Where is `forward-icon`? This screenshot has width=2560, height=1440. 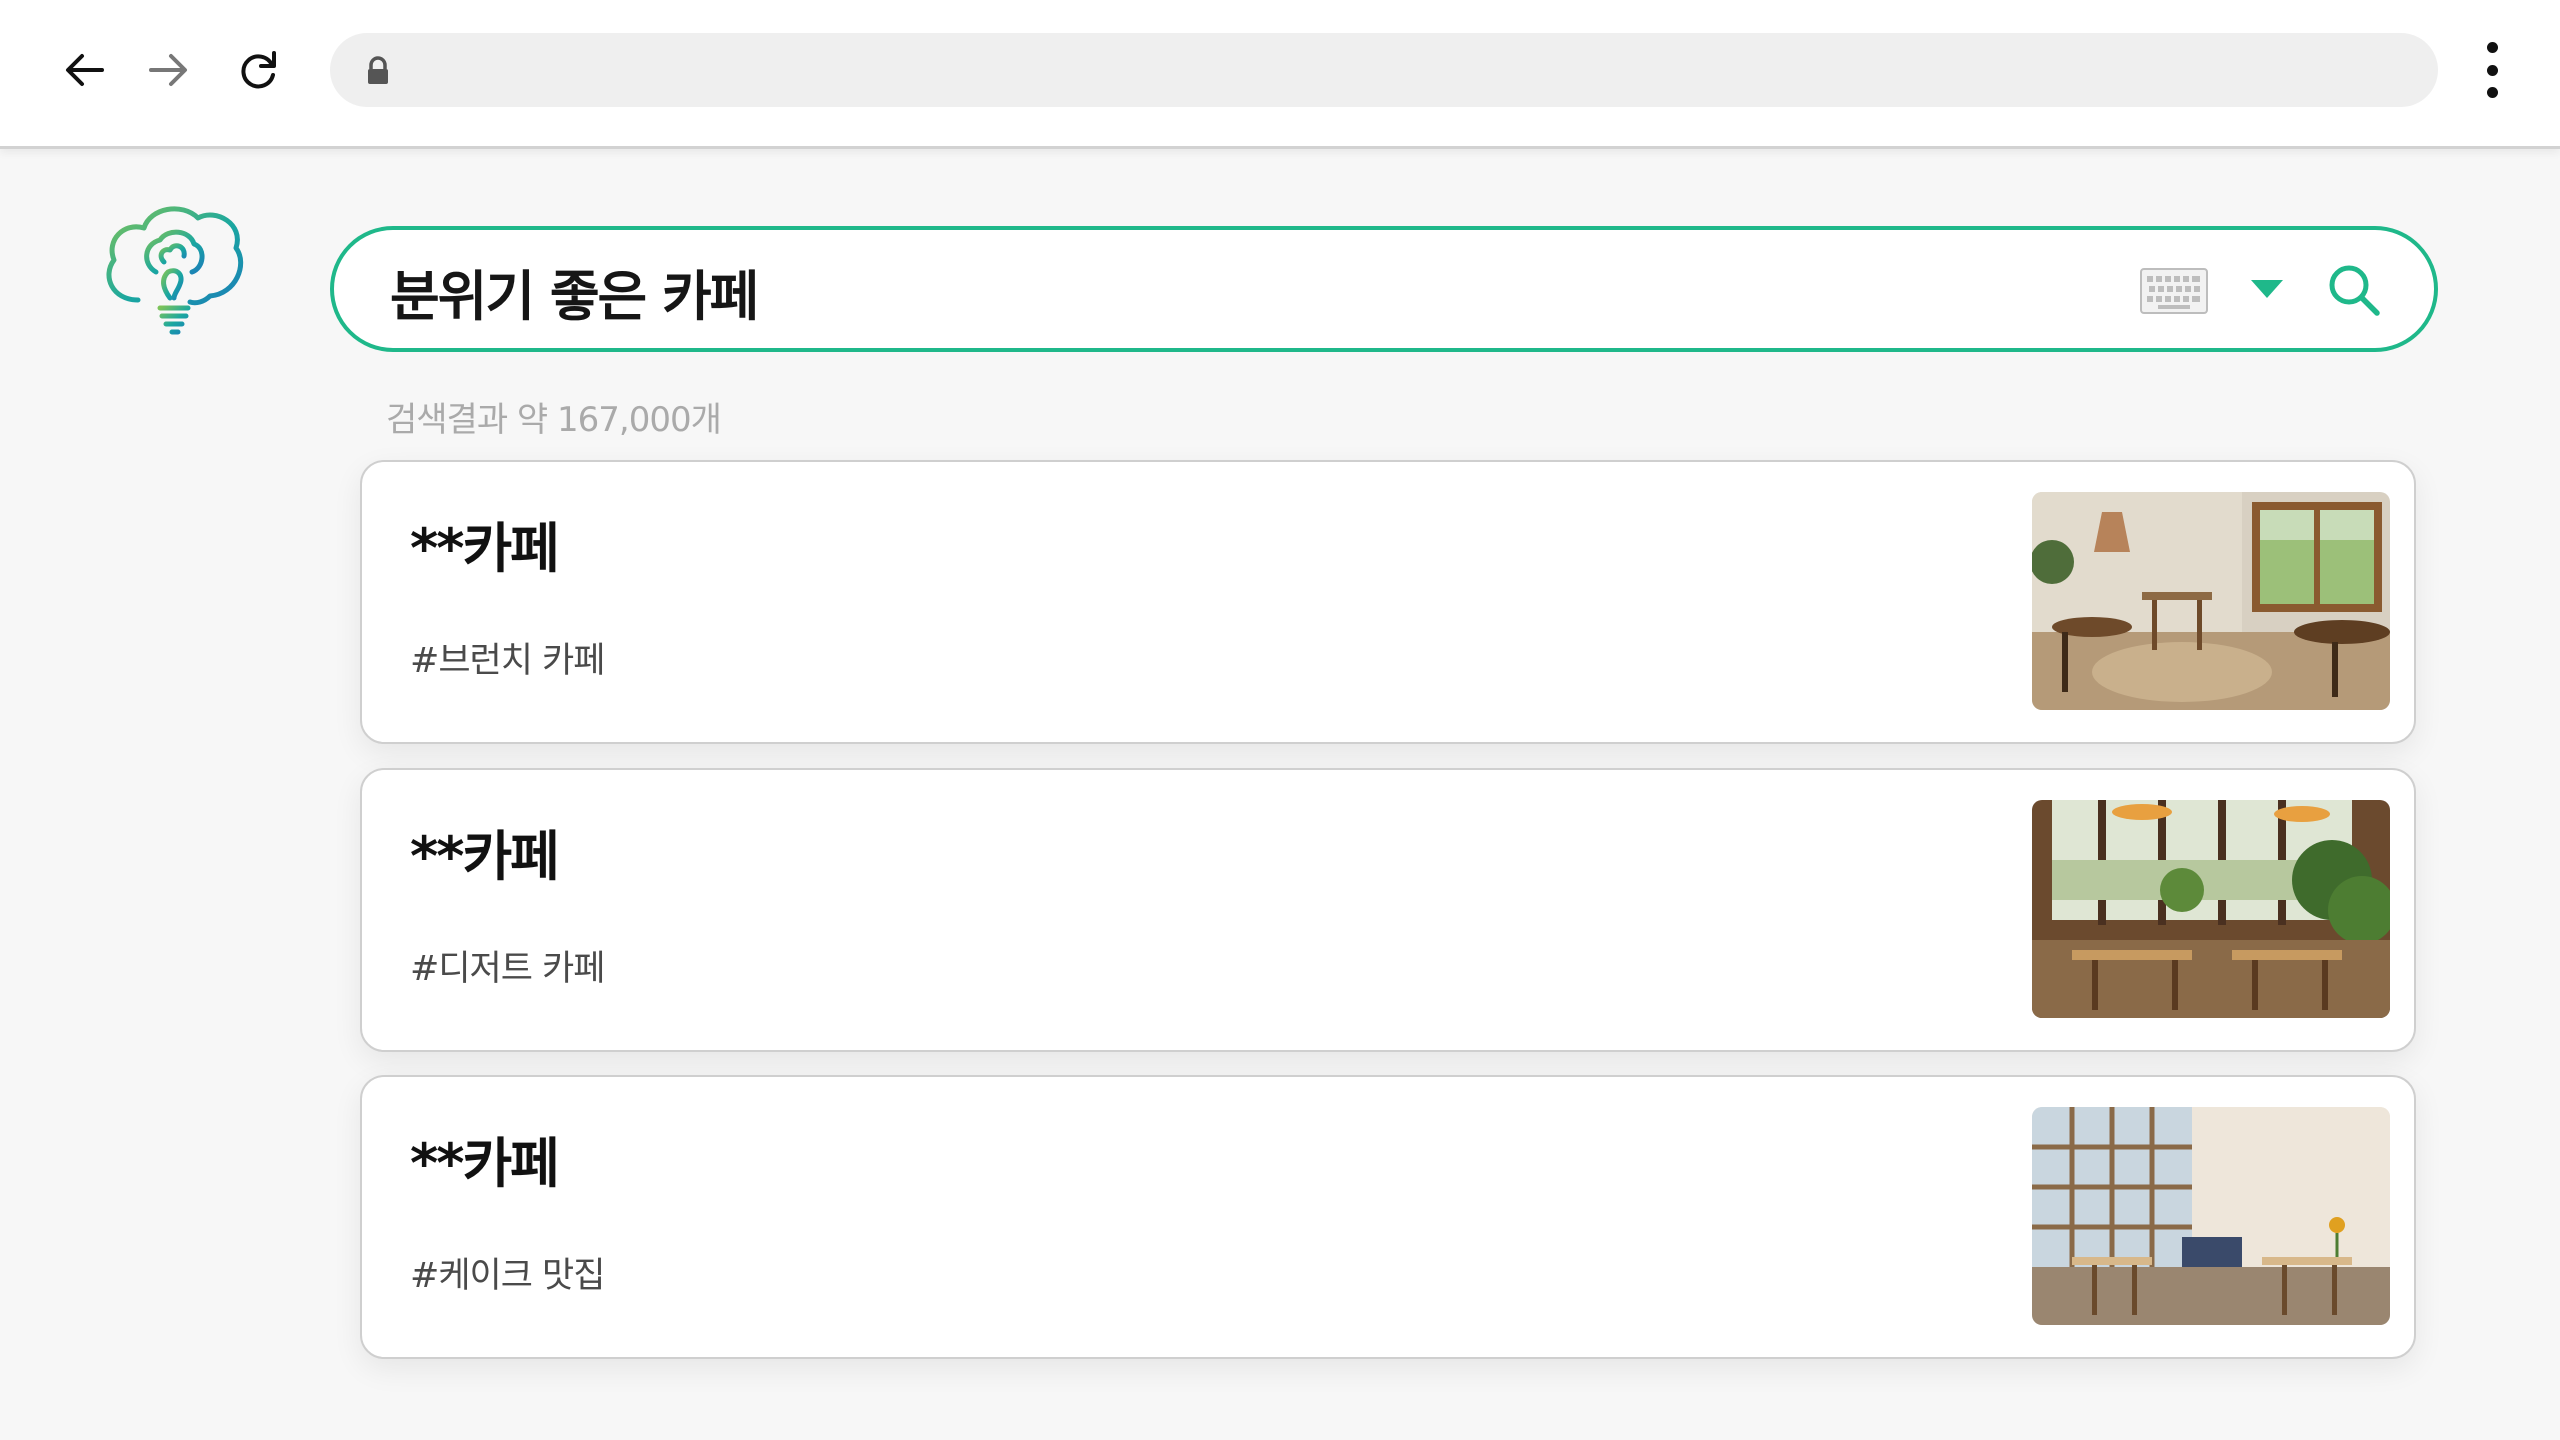 forward-icon is located at coordinates (168, 70).